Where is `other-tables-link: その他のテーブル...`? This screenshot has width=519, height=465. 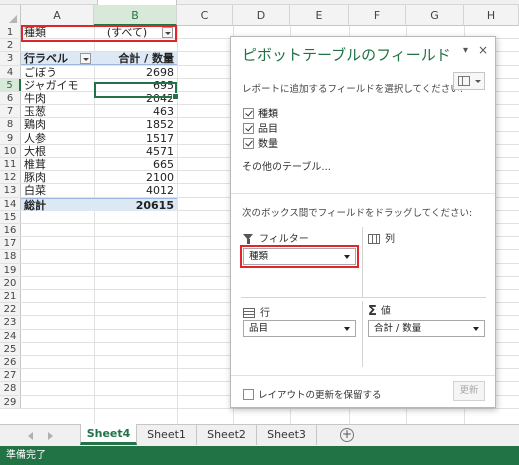 other-tables-link: その他のテーブル... is located at coordinates (286, 165).